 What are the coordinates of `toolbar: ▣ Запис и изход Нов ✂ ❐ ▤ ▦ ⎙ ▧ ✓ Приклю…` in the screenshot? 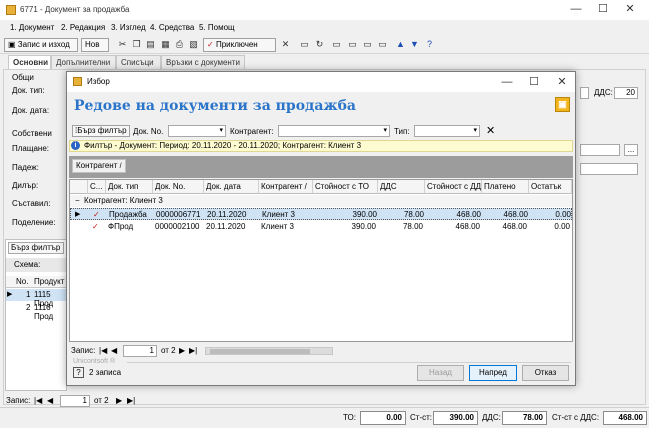 It's located at (324, 45).